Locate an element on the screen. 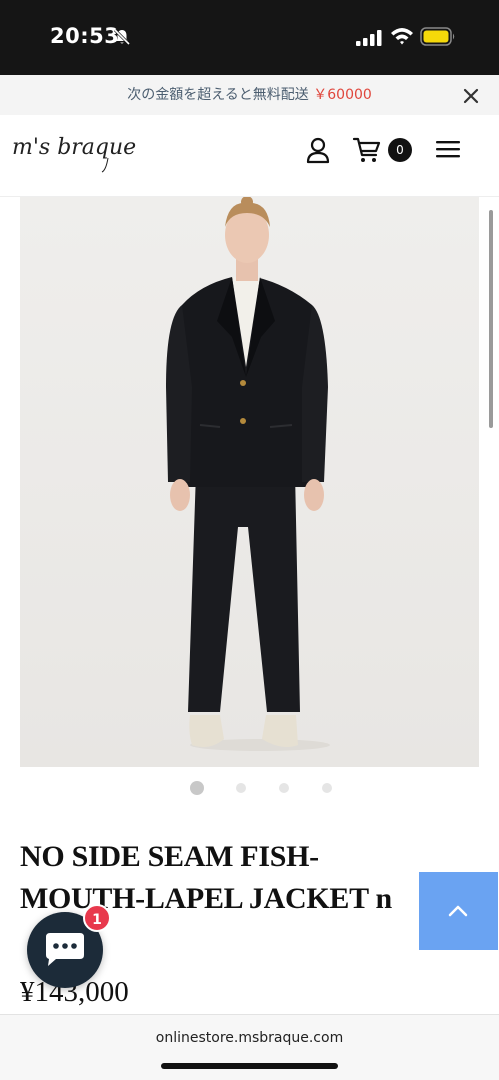  free-shipping-text: 次の金額を超えると無料配送 is located at coordinates (218, 95).